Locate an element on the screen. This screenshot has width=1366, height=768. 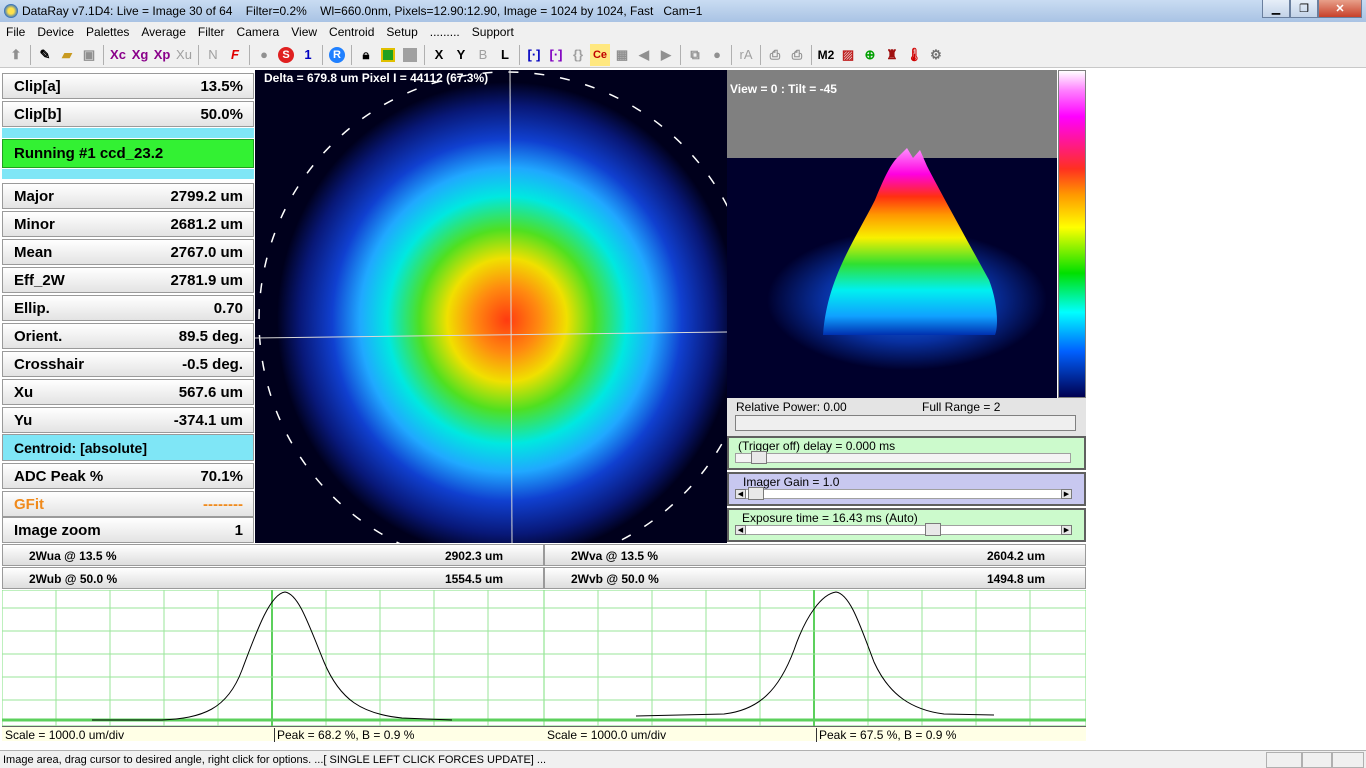
bracket-gray-icon: {} is located at coordinates (578, 55).